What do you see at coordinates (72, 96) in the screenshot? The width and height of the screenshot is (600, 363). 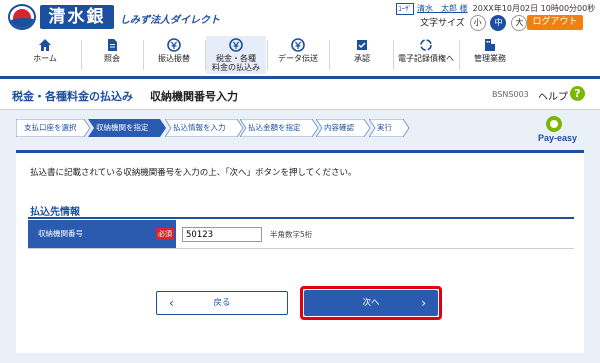 I see `page-category: 税金・各種料金の払込み` at bounding box center [72, 96].